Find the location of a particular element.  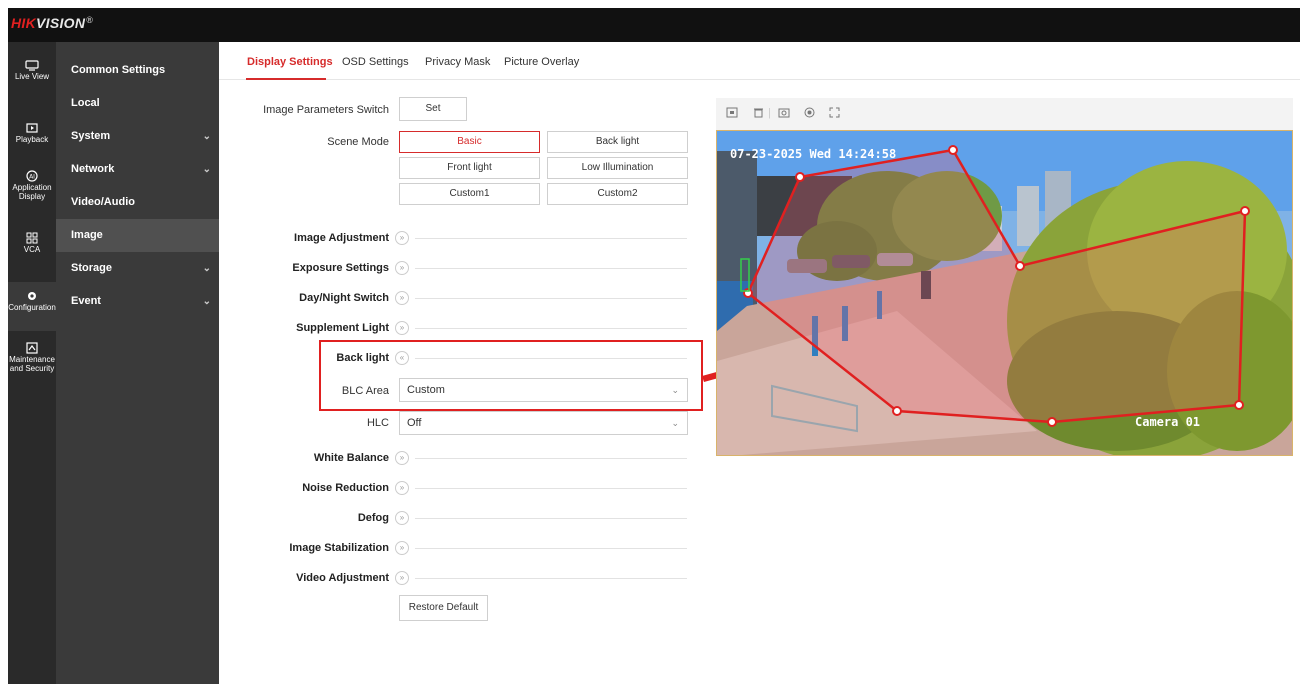

ai-icon: AI is located at coordinates (32, 176).